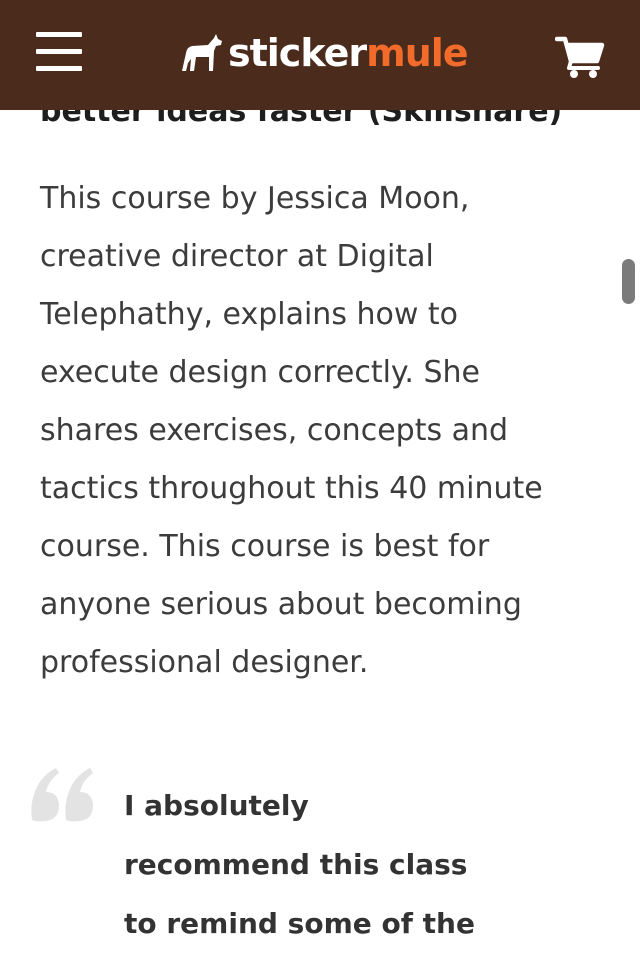 The height and width of the screenshot is (959, 640). I want to click on logo-text-sticker: sticker, so click(297, 53).